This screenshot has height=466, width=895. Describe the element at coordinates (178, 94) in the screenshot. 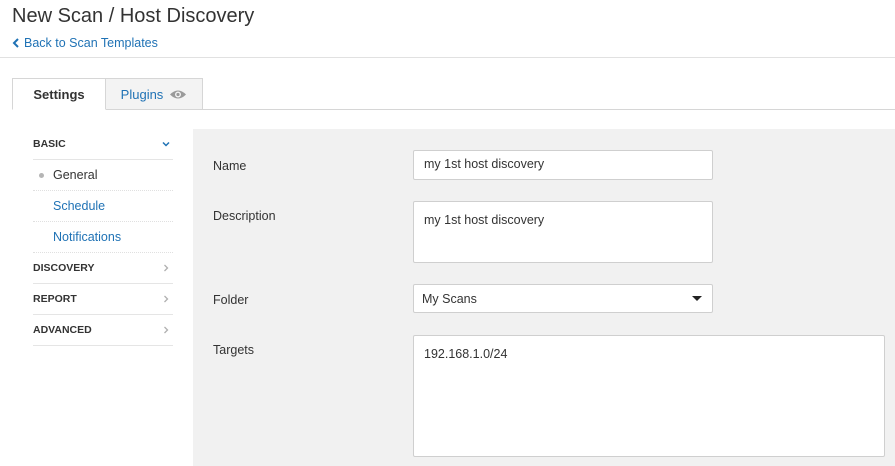

I see `eye-icon` at that location.